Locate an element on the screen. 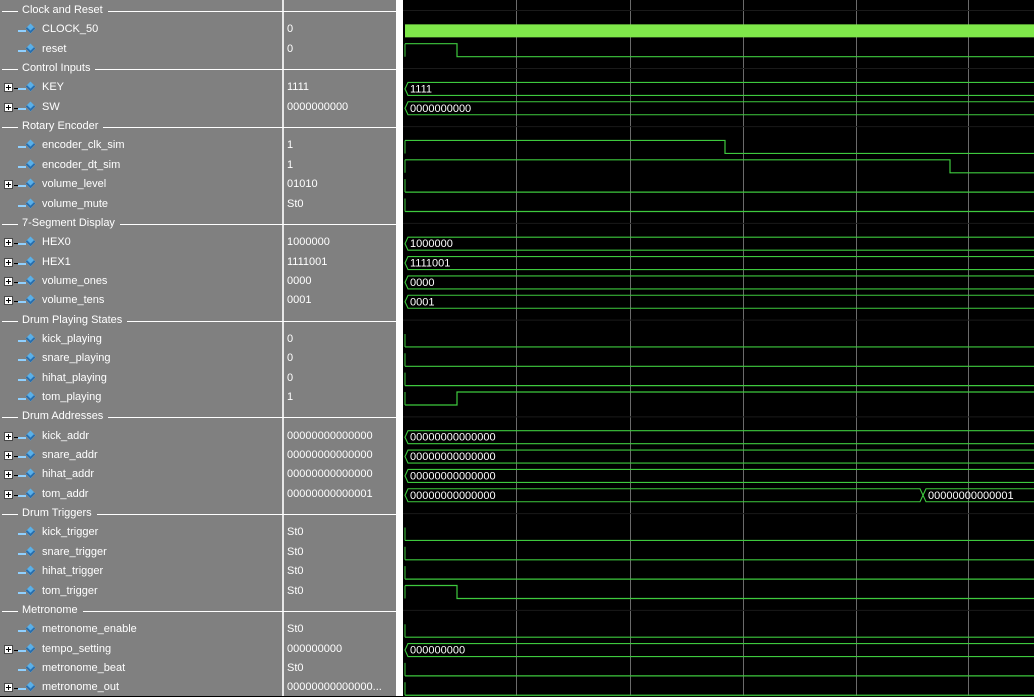 The image size is (1034, 697). signal-row: encoder_dt_sim 1 is located at coordinates (198, 165).